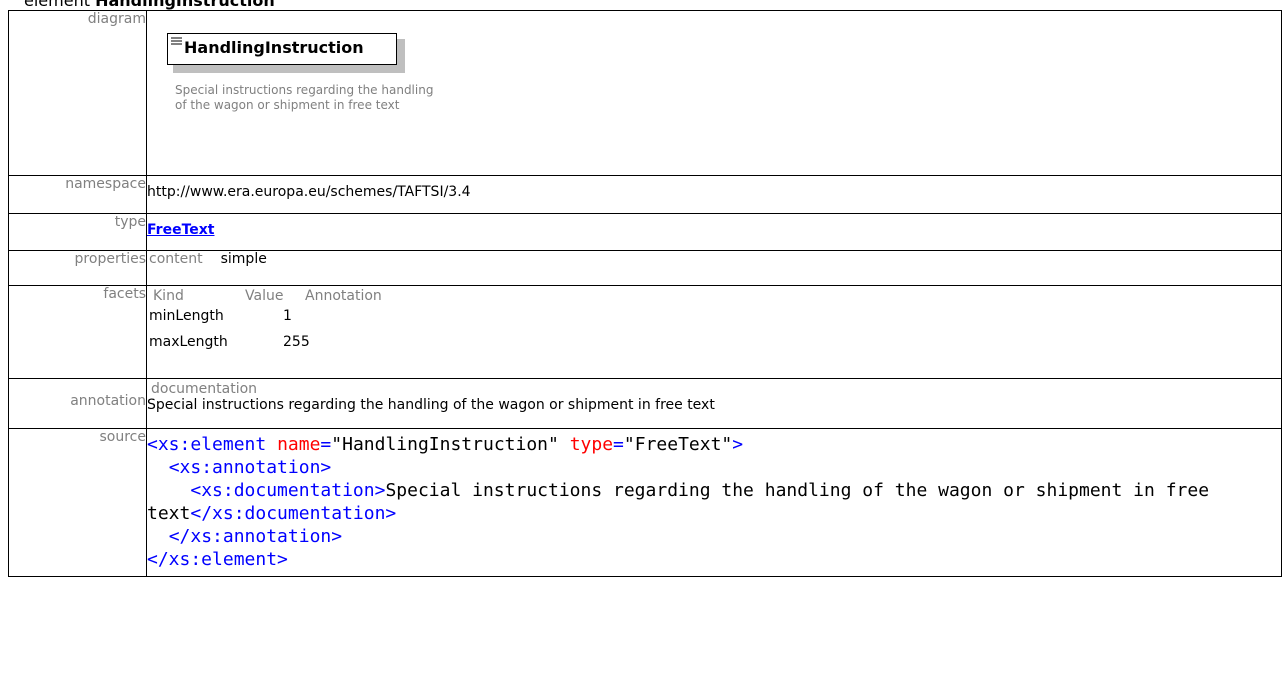  Describe the element at coordinates (255, 536) in the screenshot. I see `src-annotation-close: </xs:annotation>` at that location.